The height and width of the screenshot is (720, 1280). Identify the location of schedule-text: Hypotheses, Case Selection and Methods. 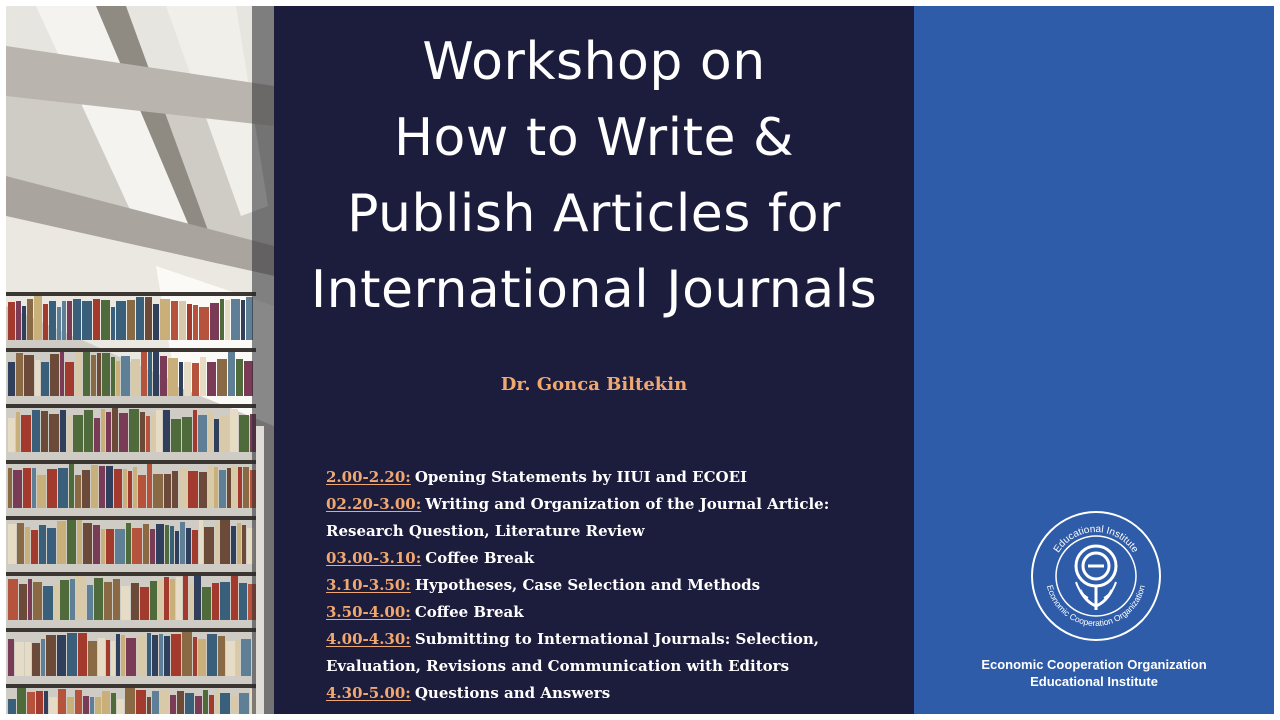
(587, 585).